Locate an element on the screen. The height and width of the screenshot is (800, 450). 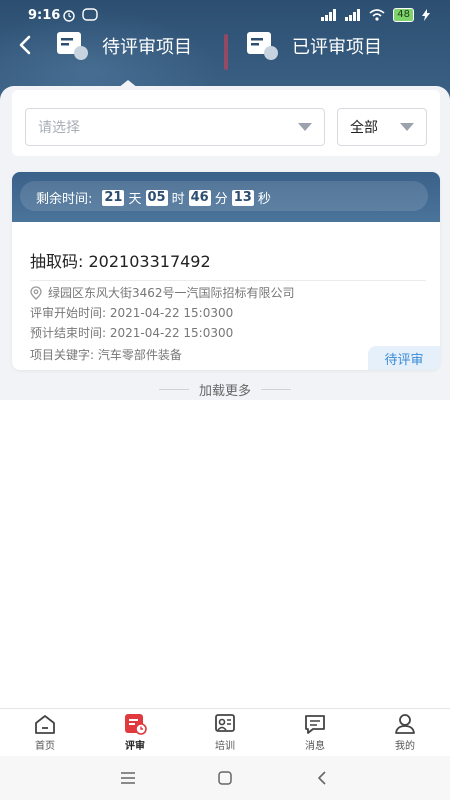
extraction-code-value: 202103317492 is located at coordinates (149, 261).